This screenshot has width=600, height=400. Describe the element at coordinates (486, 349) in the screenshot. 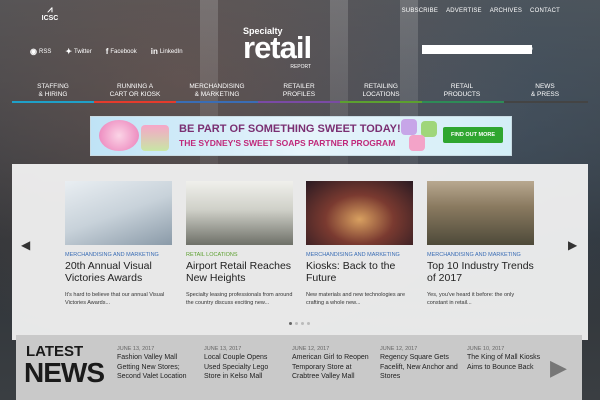

I see `news-date: JUNE 10, 2017` at that location.